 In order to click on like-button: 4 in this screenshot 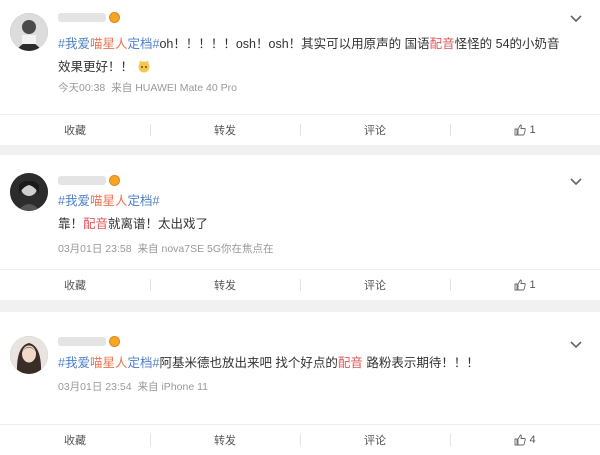, I will do `click(525, 440)`.